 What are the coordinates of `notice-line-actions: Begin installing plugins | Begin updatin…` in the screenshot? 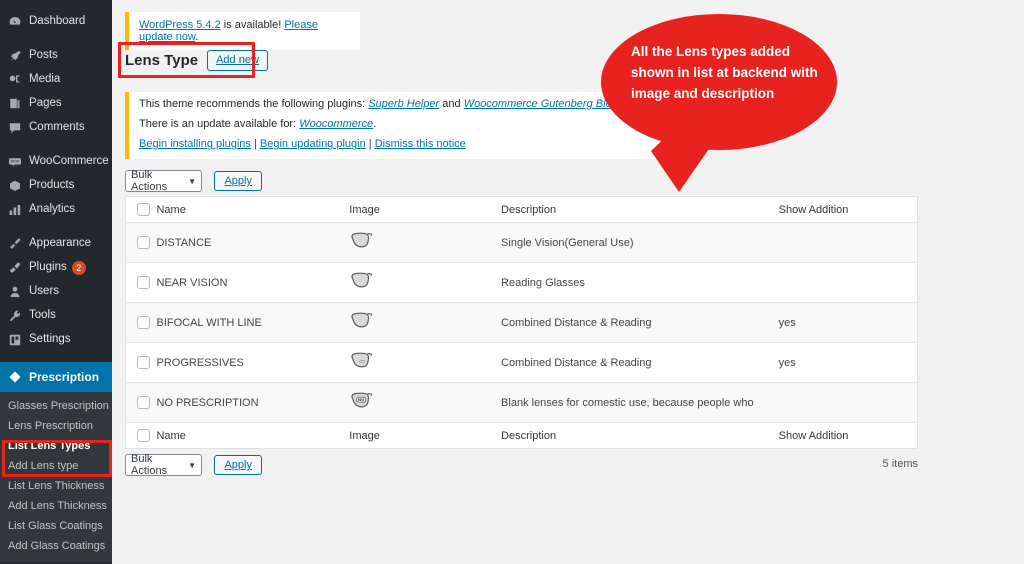 It's located at (399, 144).